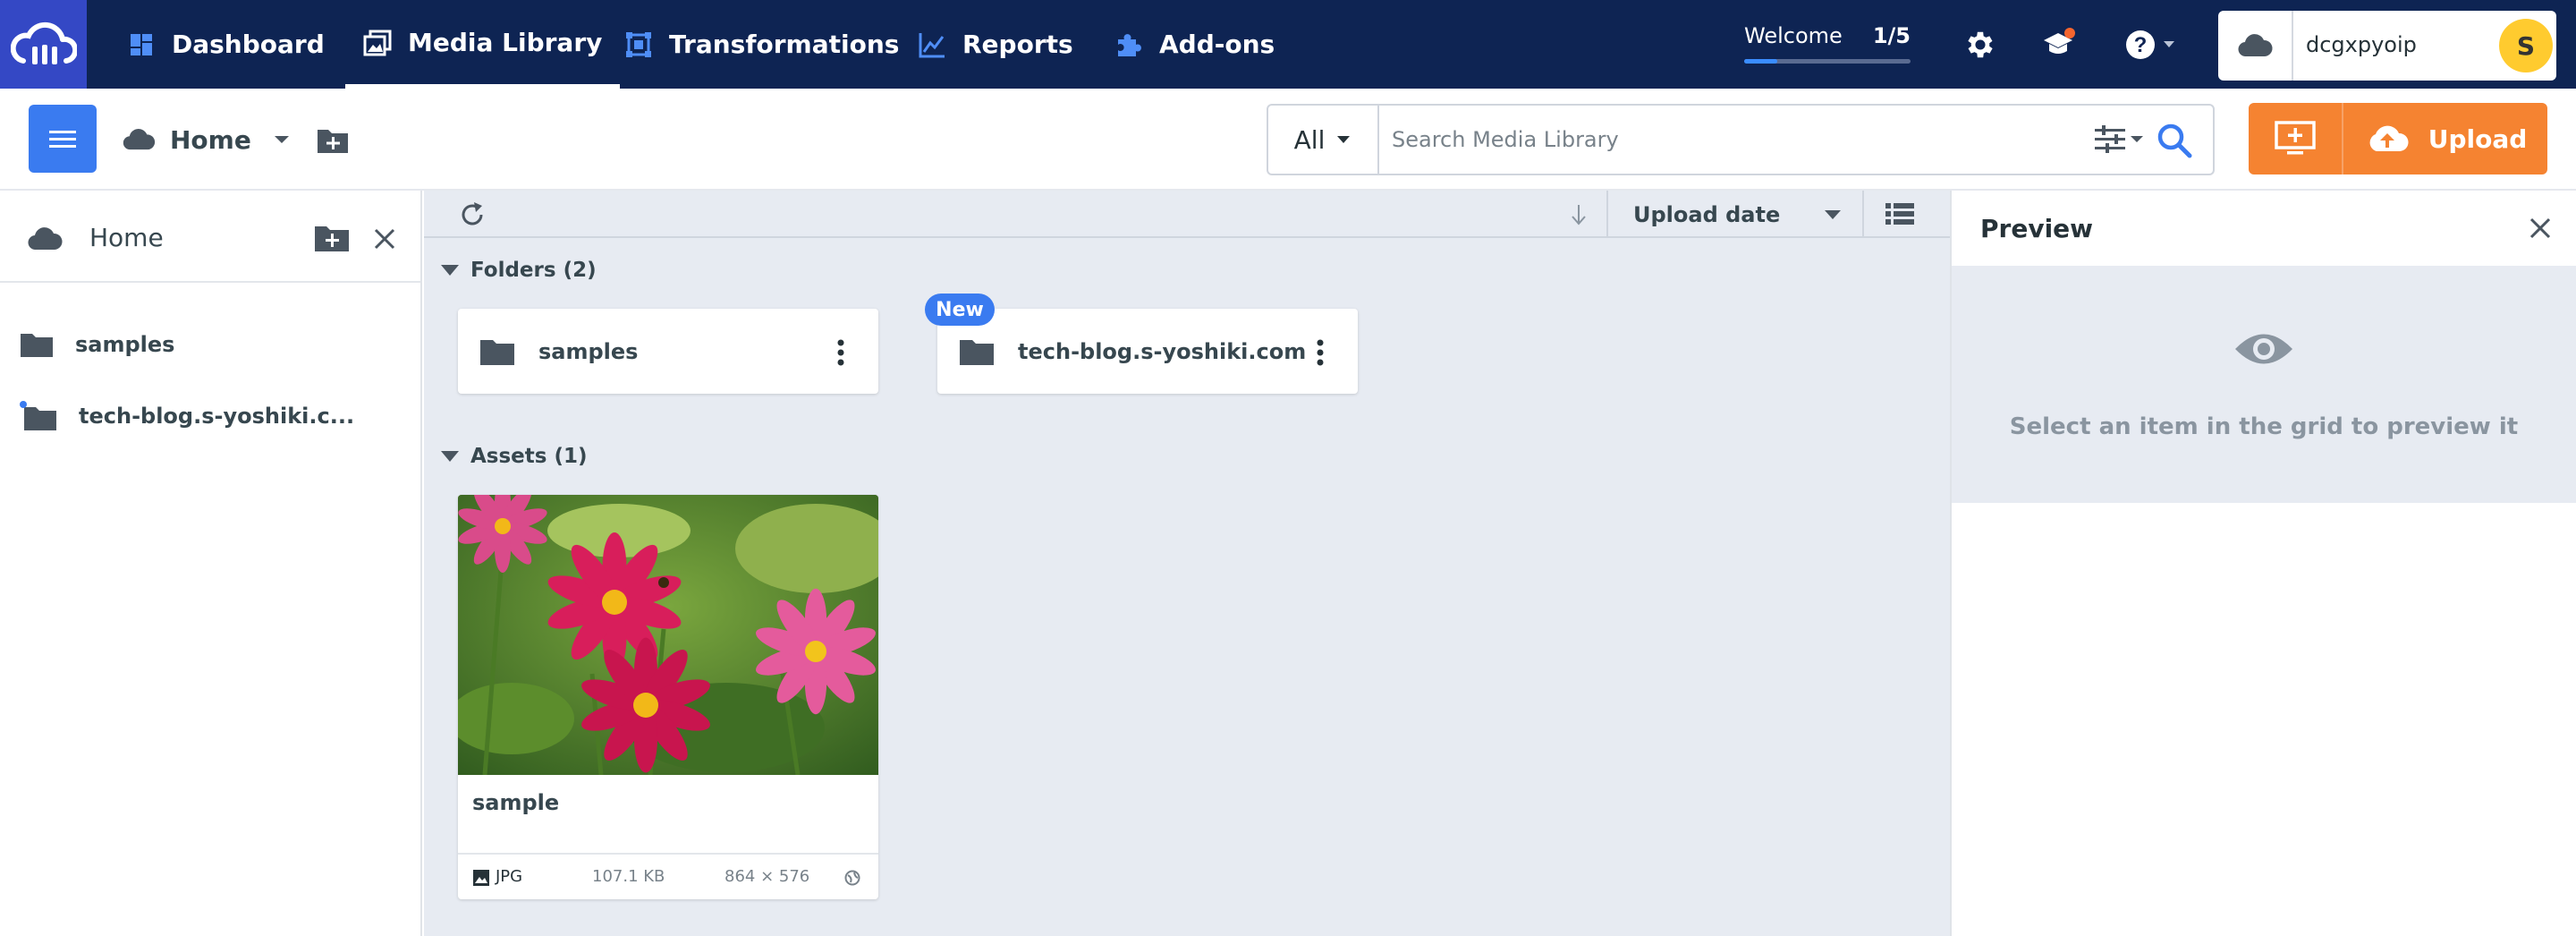 The height and width of the screenshot is (936, 2576). What do you see at coordinates (529, 456) in the screenshot?
I see `assets-section-header: Assets (1)` at bounding box center [529, 456].